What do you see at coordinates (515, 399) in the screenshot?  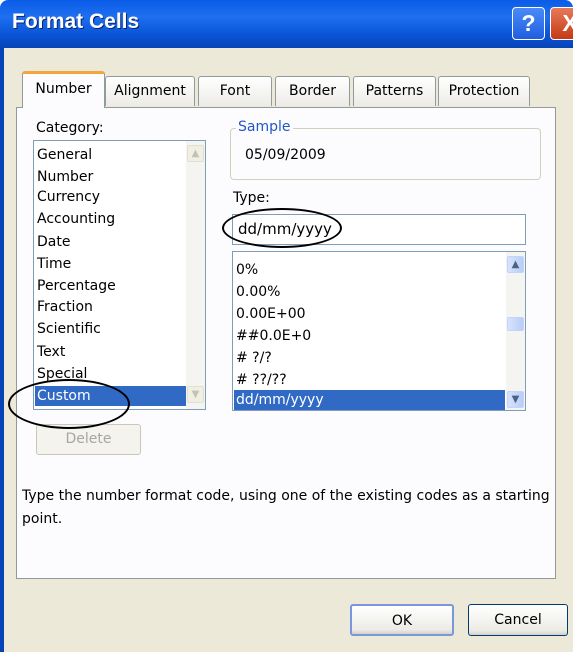 I see `type-scroll-down: ▼` at bounding box center [515, 399].